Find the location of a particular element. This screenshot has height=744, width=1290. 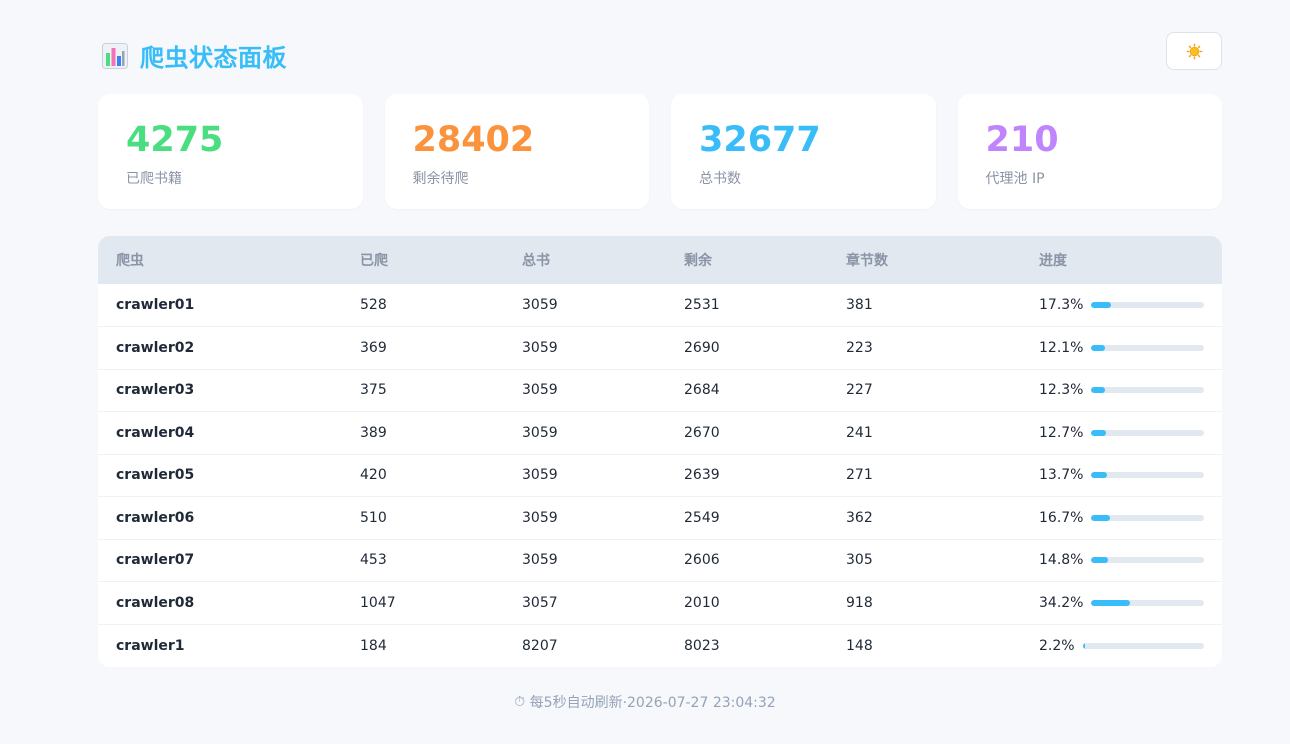

progress-cell: 2.2% is located at coordinates (1121, 645).